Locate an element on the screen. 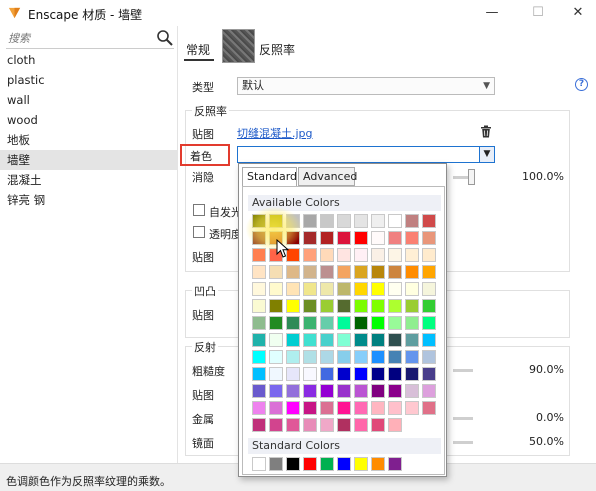 This screenshot has height=491, width=596. emissive-checkbox is located at coordinates (199, 210).